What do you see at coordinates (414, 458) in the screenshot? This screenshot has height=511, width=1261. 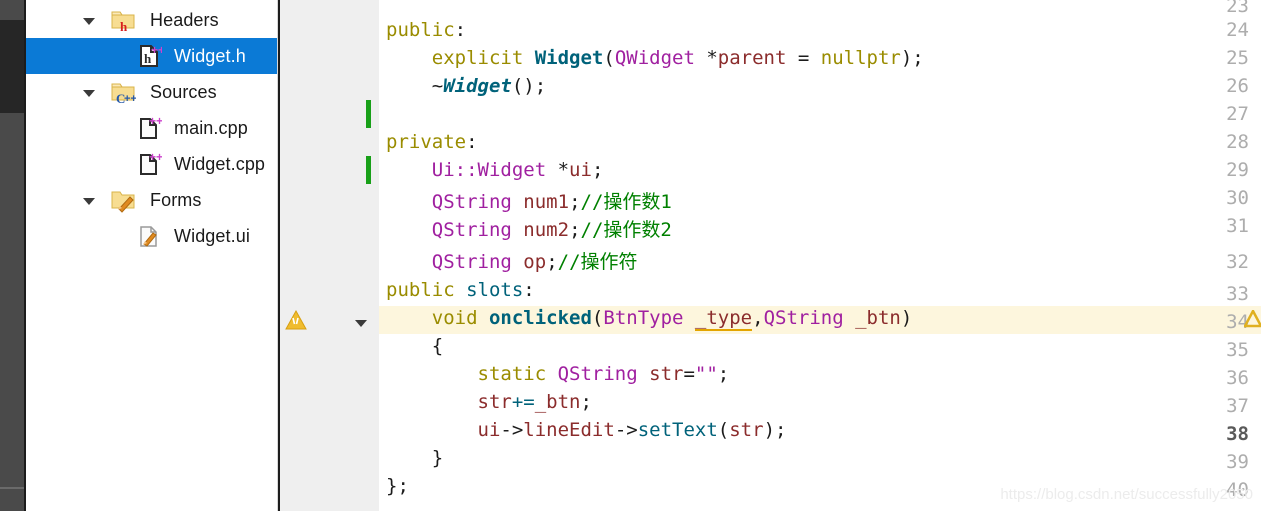 I see `code-line-39: }` at bounding box center [414, 458].